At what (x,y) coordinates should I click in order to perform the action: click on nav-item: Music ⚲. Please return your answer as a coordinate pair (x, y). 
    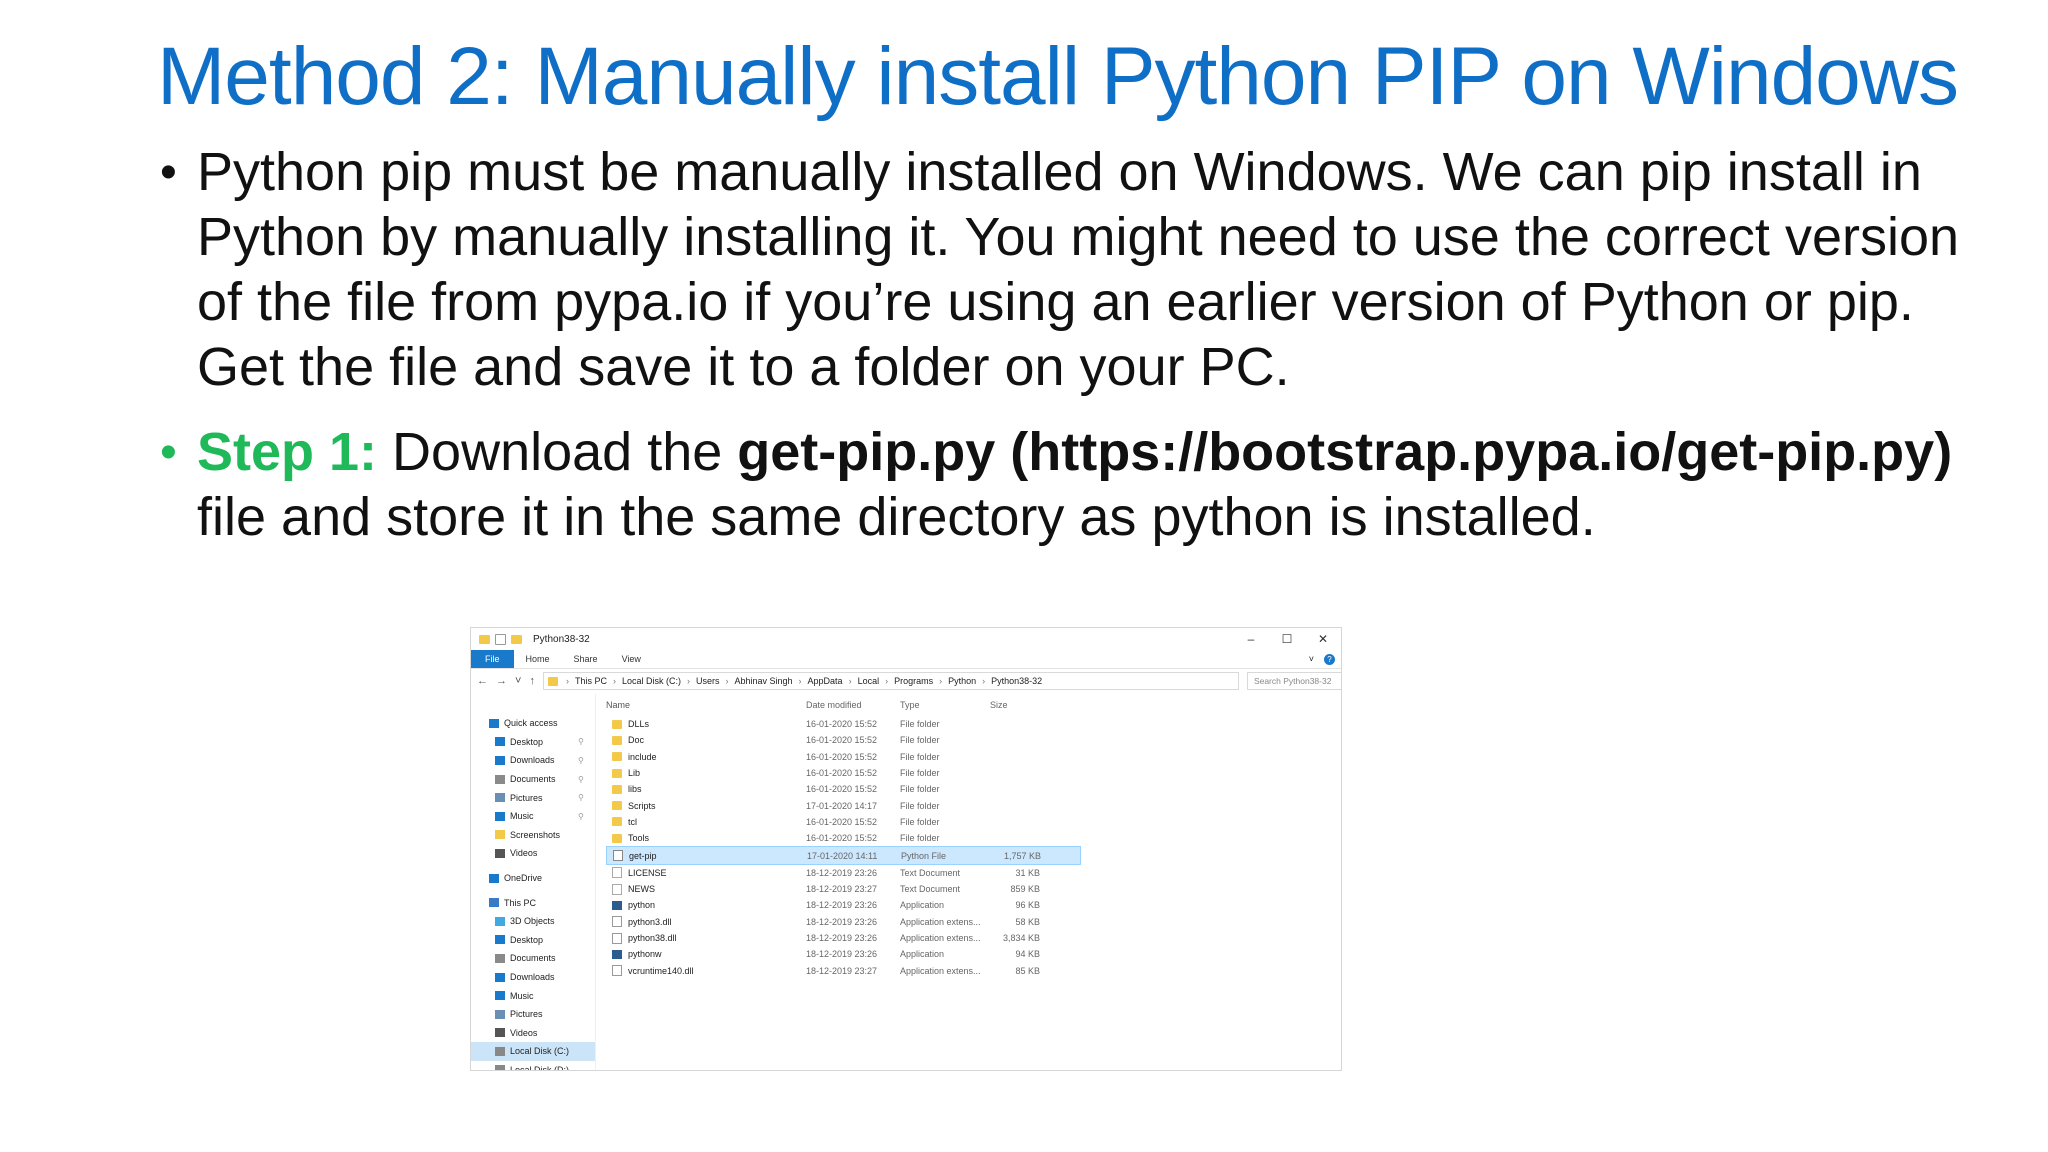
    Looking at the image, I should click on (533, 816).